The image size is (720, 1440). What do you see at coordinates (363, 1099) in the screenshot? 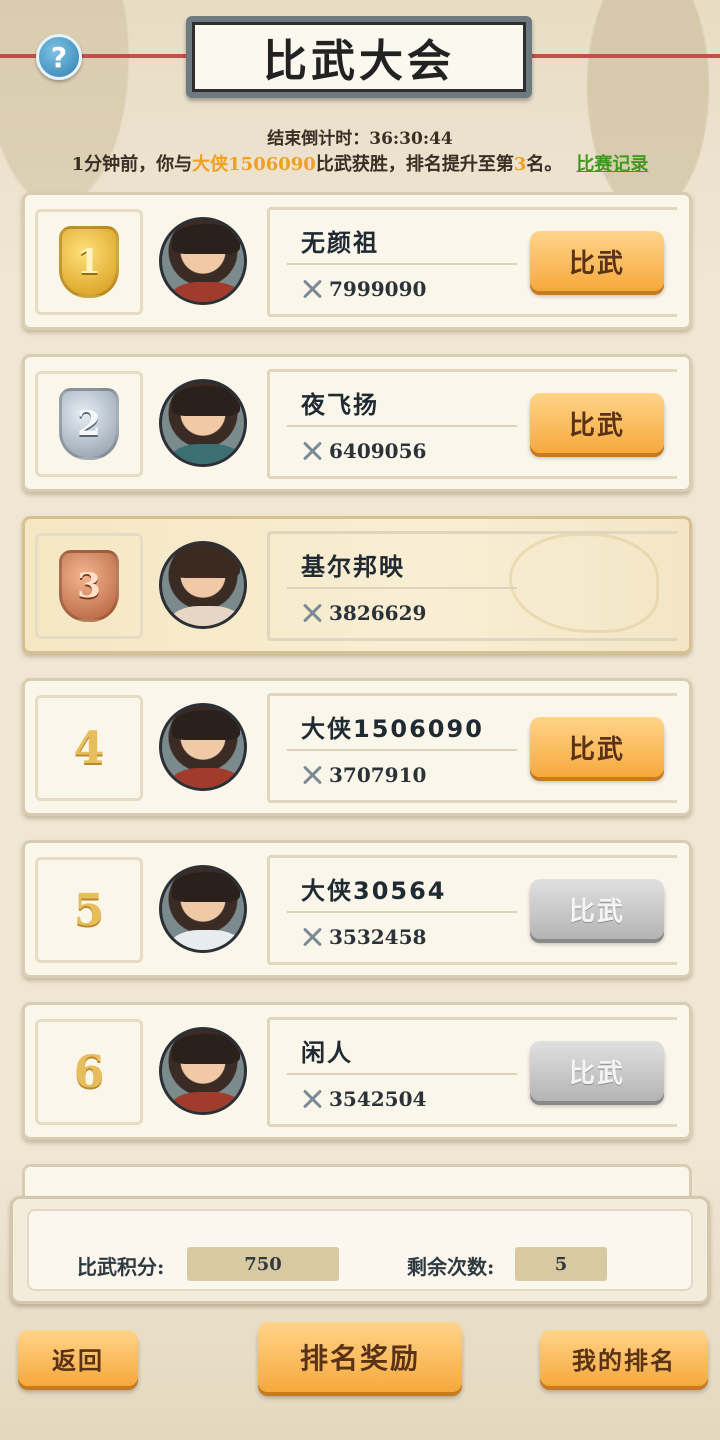
I see `power-value: 3542504` at bounding box center [363, 1099].